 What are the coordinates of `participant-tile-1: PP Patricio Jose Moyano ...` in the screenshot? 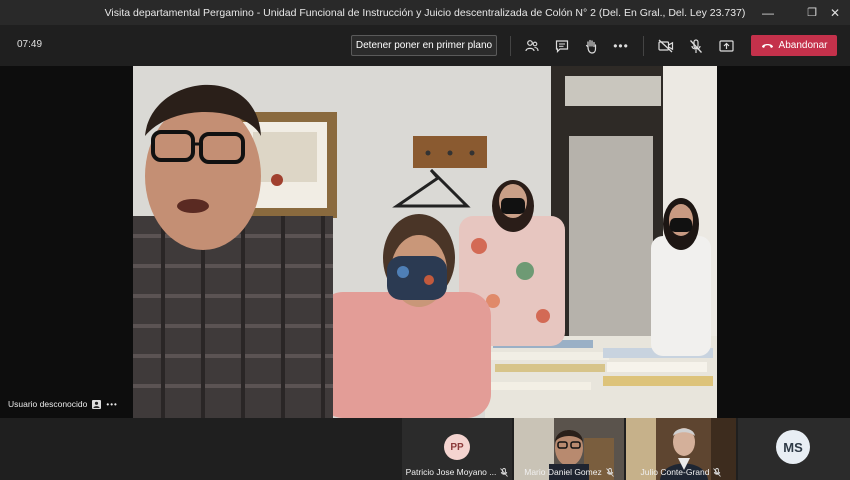 It's located at (457, 449).